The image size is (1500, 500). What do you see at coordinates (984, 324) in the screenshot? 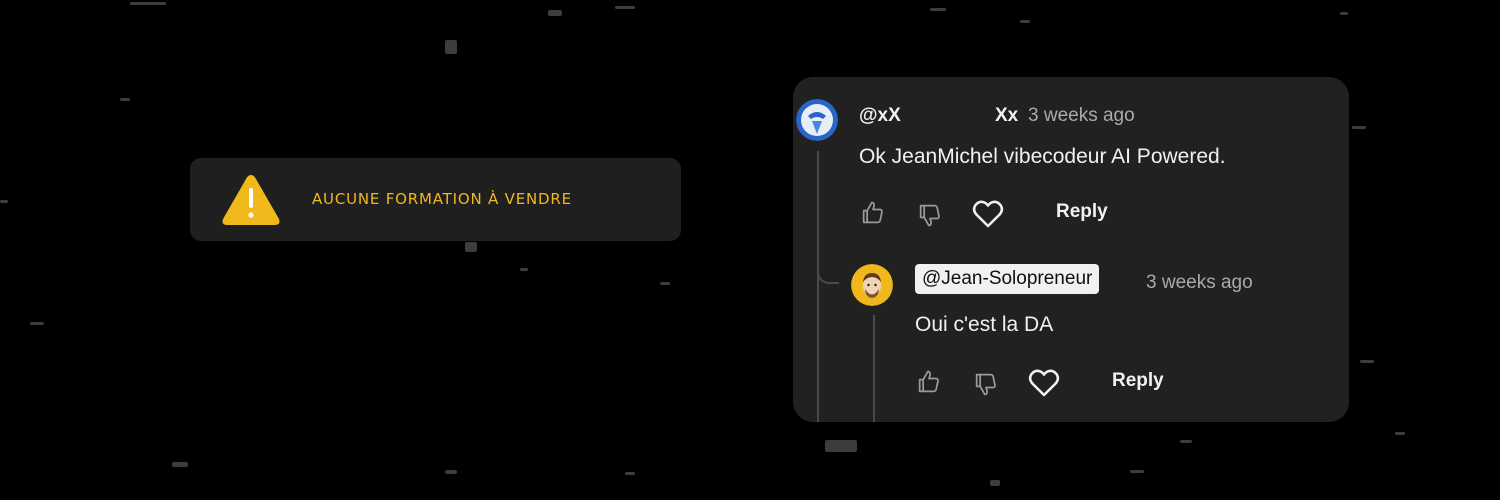
I see `reply-text: Oui c'est la DA` at bounding box center [984, 324].